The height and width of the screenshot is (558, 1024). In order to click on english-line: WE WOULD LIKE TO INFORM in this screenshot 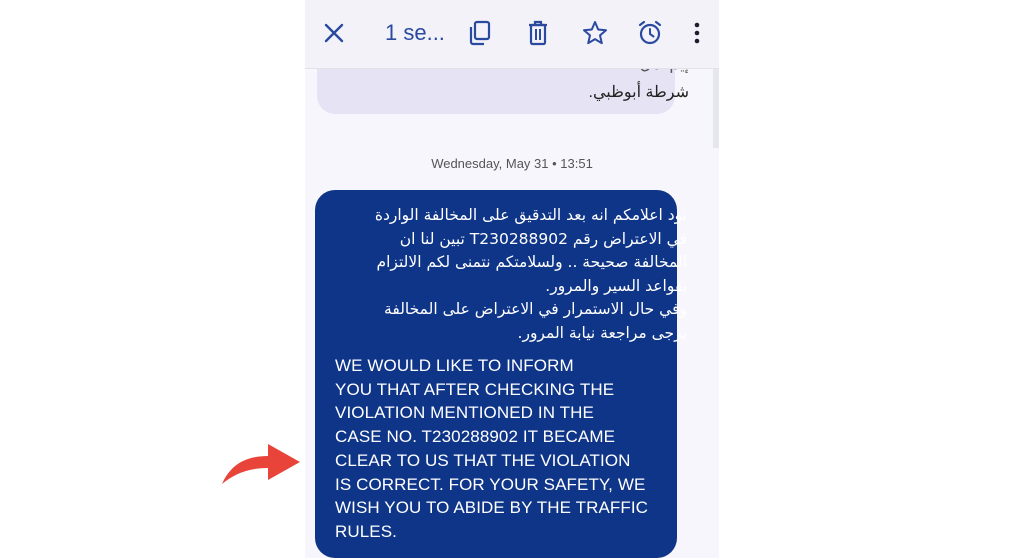, I will do `click(454, 365)`.